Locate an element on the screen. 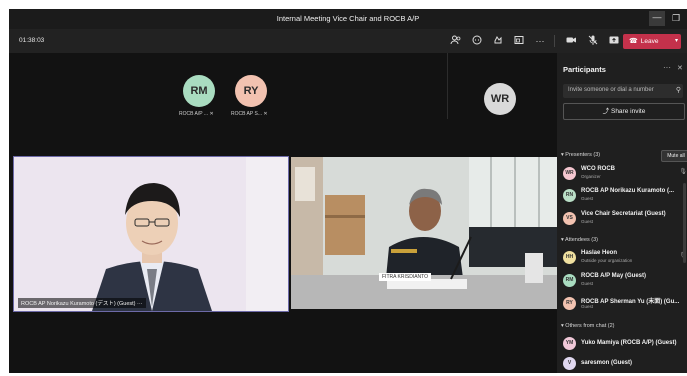 This screenshot has width=687, height=376. attendees-header-label: Attendees (3) is located at coordinates (582, 240).